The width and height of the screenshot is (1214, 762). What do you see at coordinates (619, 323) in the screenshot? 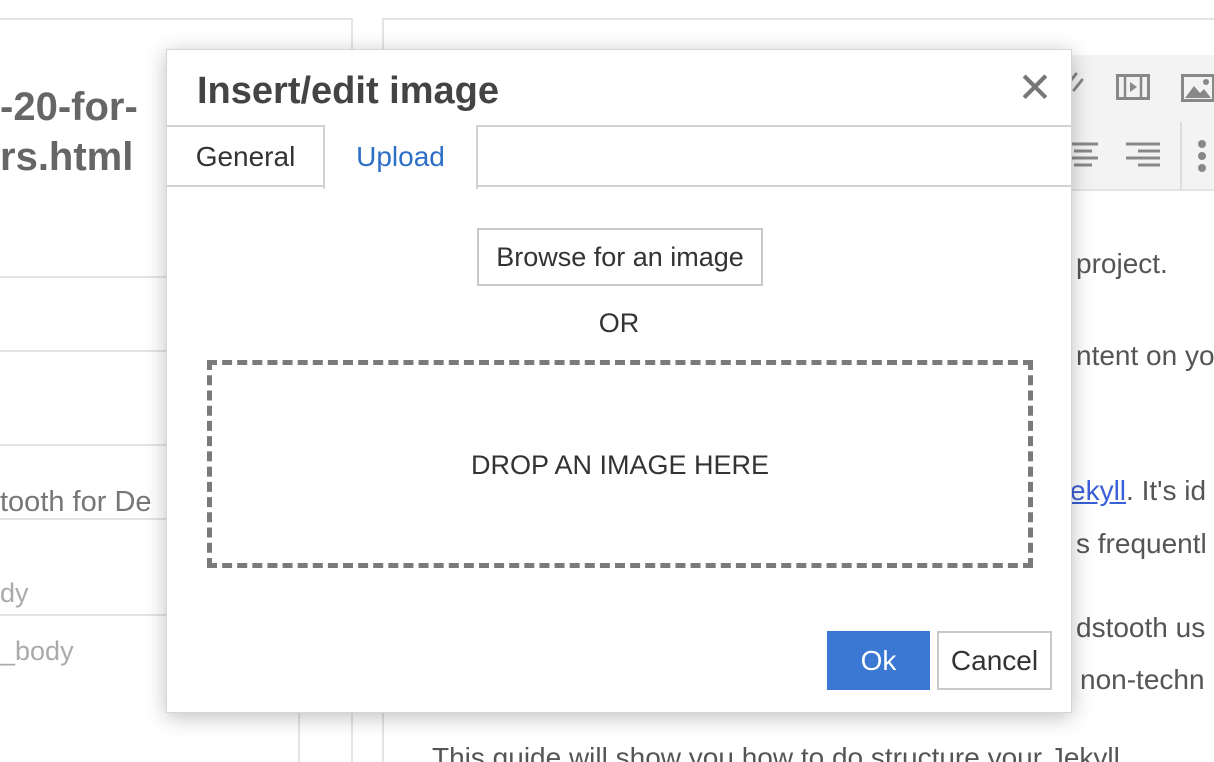
I see `or-separator: OR` at bounding box center [619, 323].